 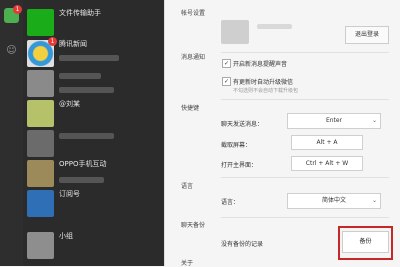 What do you see at coordinates (274, 26) in the screenshot?
I see `profile-name` at bounding box center [274, 26].